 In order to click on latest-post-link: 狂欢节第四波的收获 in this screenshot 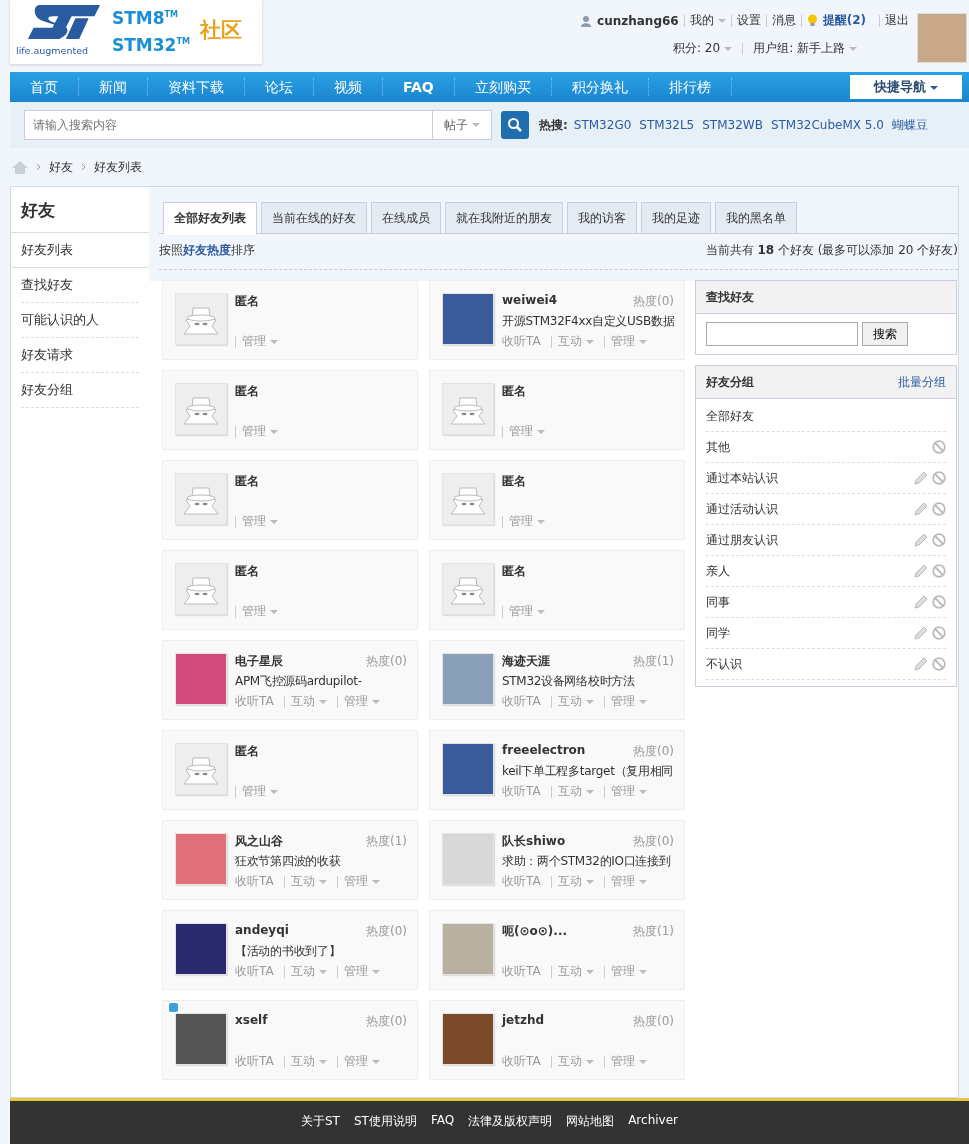, I will do `click(288, 861)`.